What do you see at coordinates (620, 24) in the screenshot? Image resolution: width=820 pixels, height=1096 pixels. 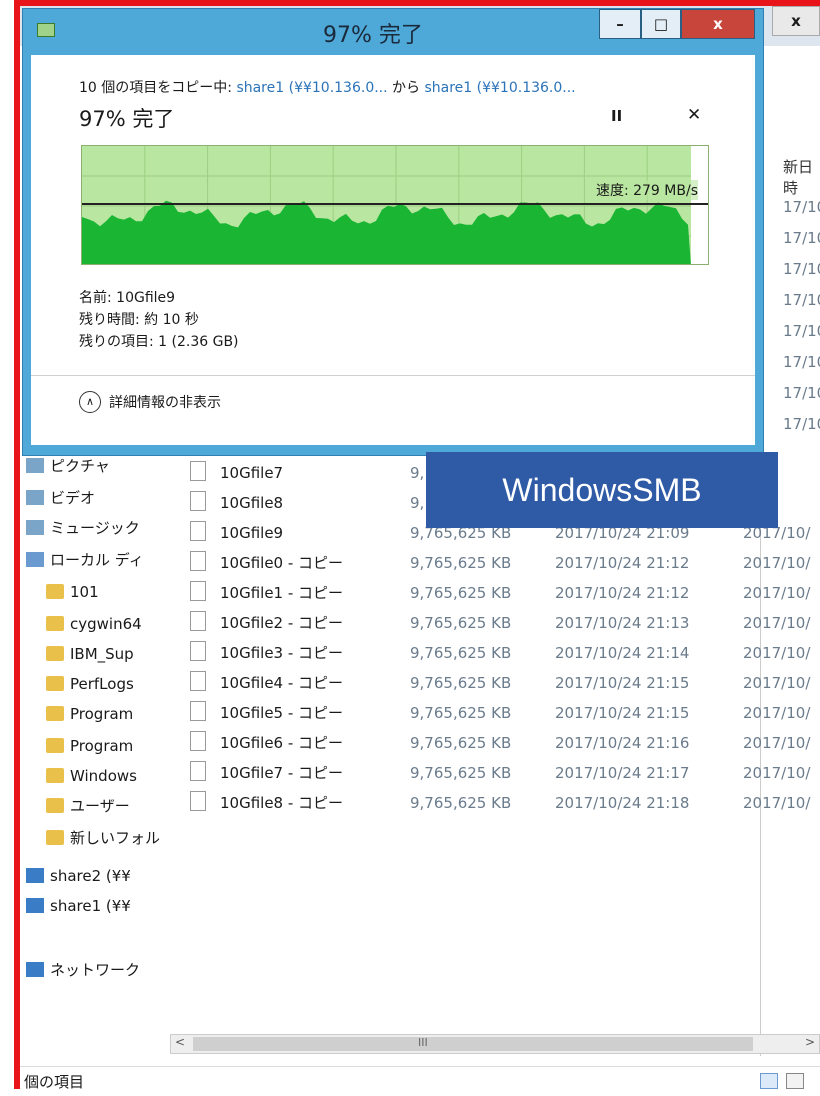 I see `minimize-button: –` at bounding box center [620, 24].